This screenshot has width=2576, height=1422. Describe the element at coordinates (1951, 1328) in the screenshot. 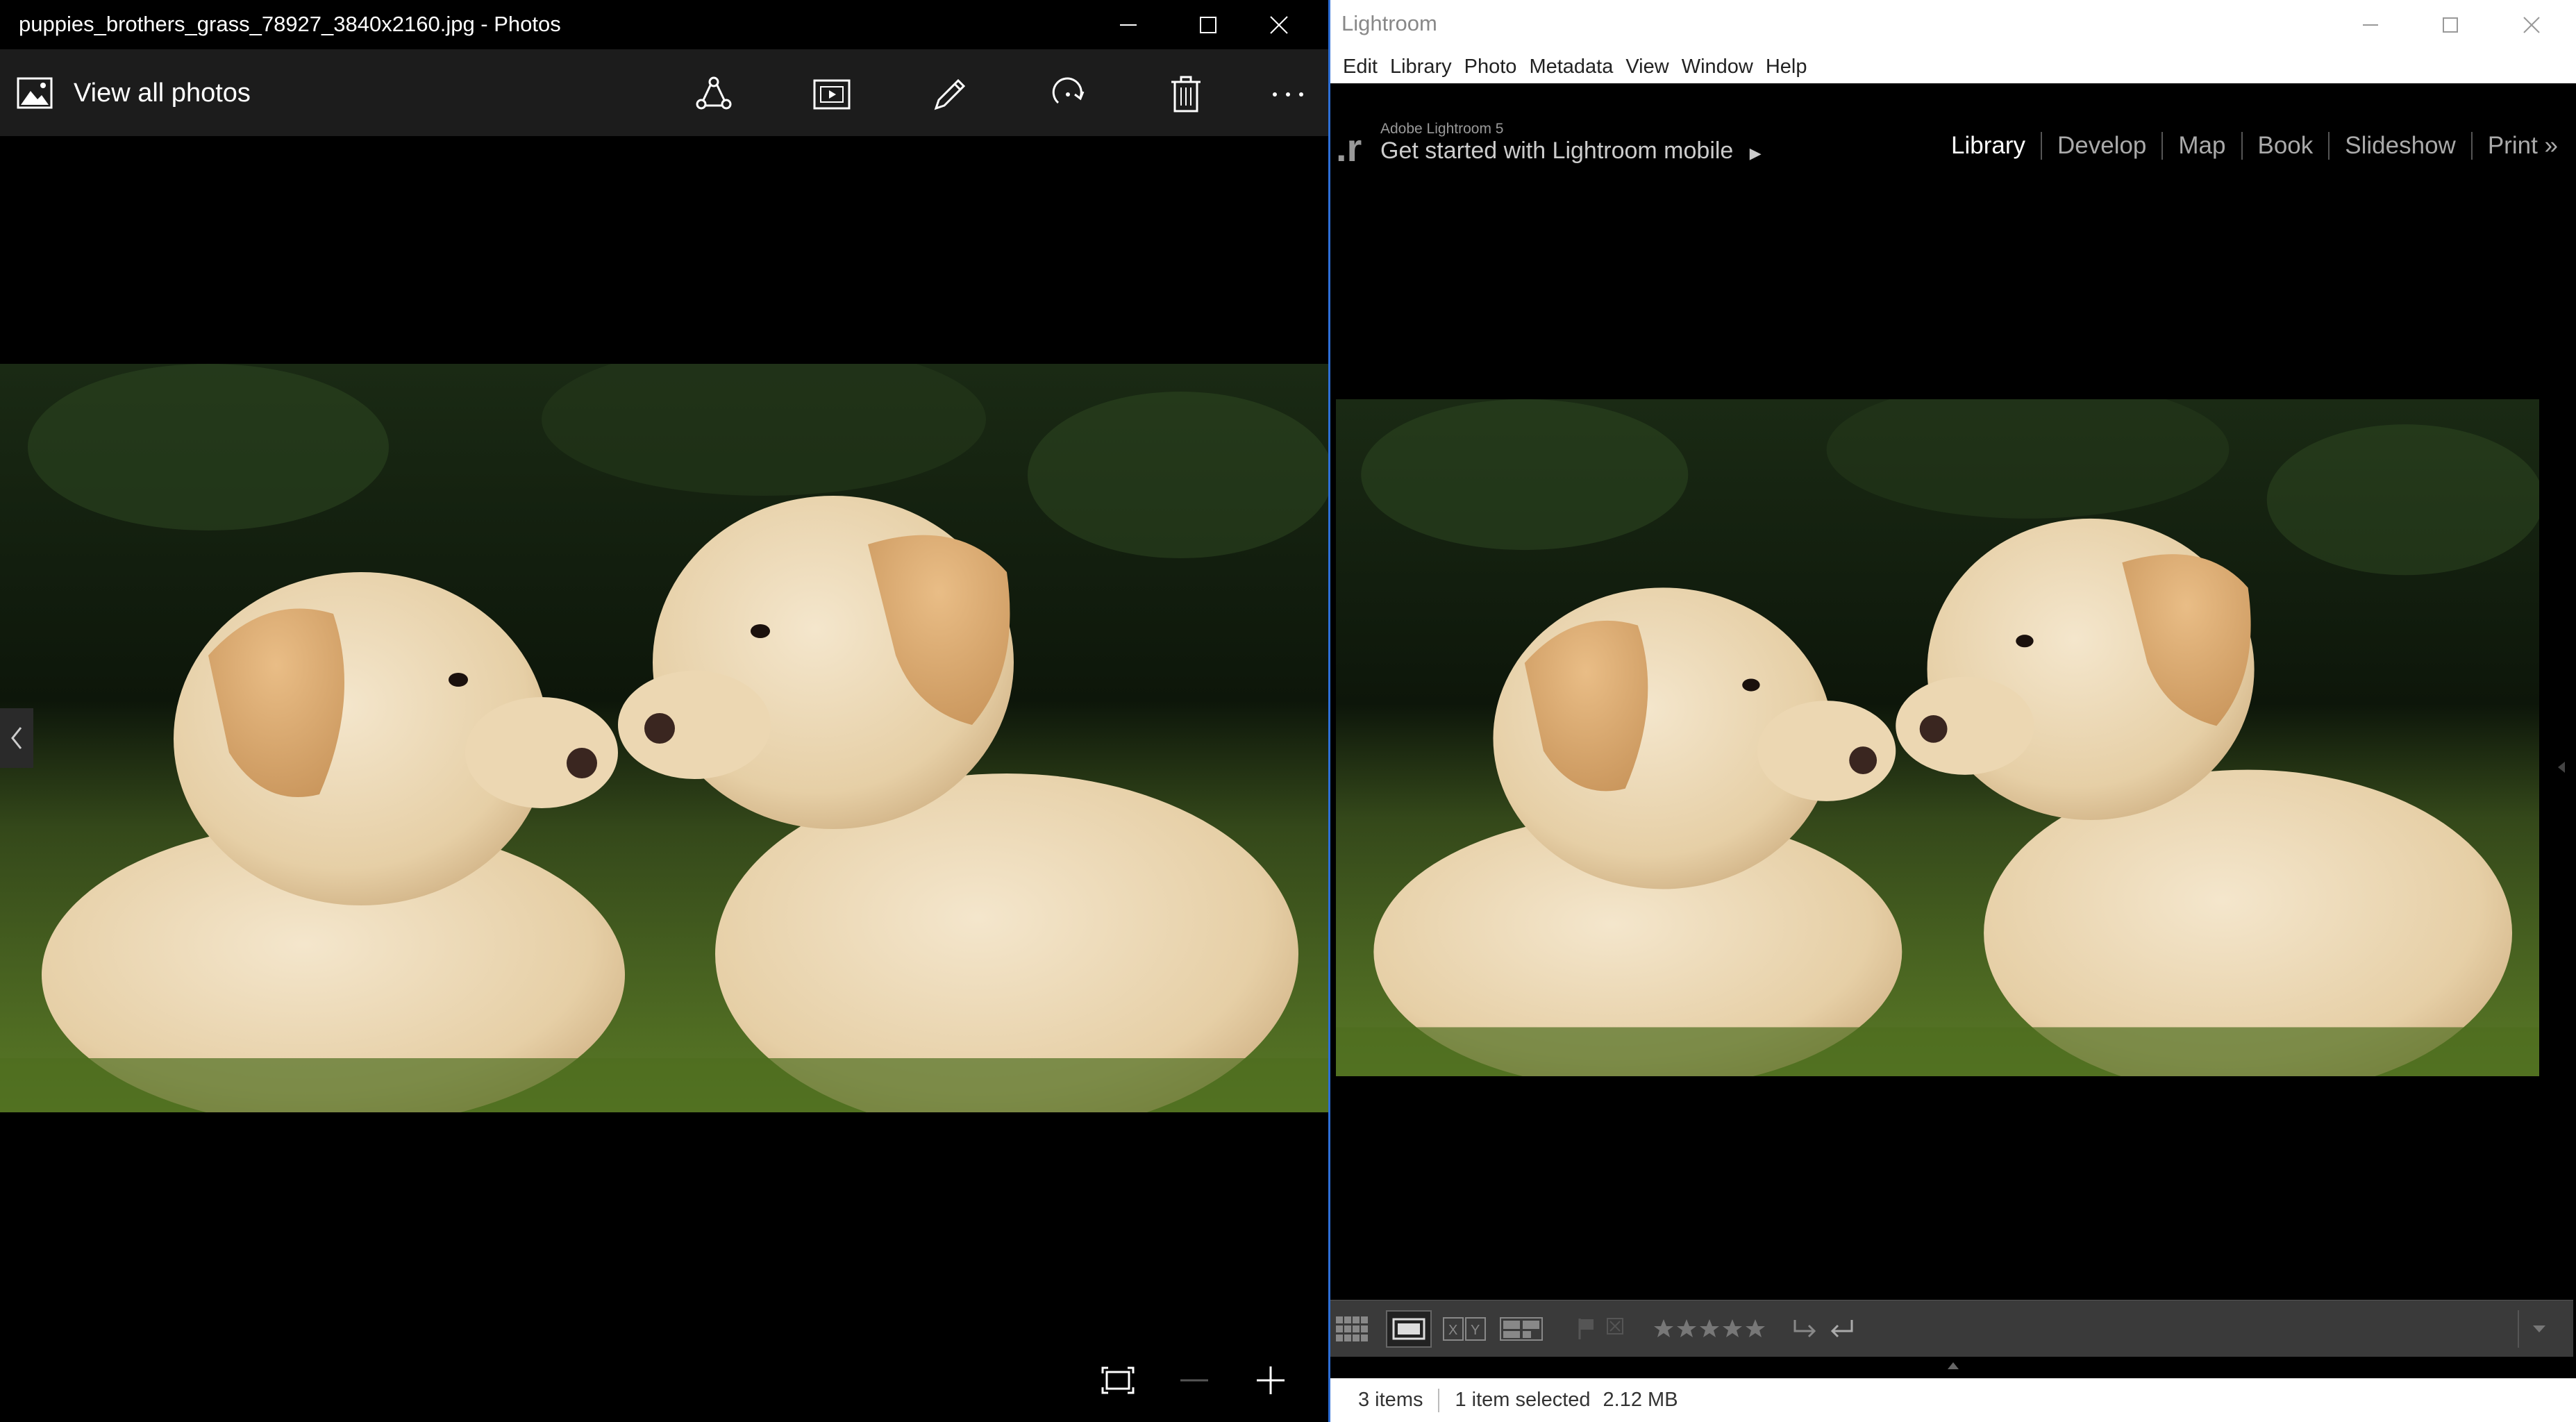

I see `lightroom-toolbar: XY` at that location.